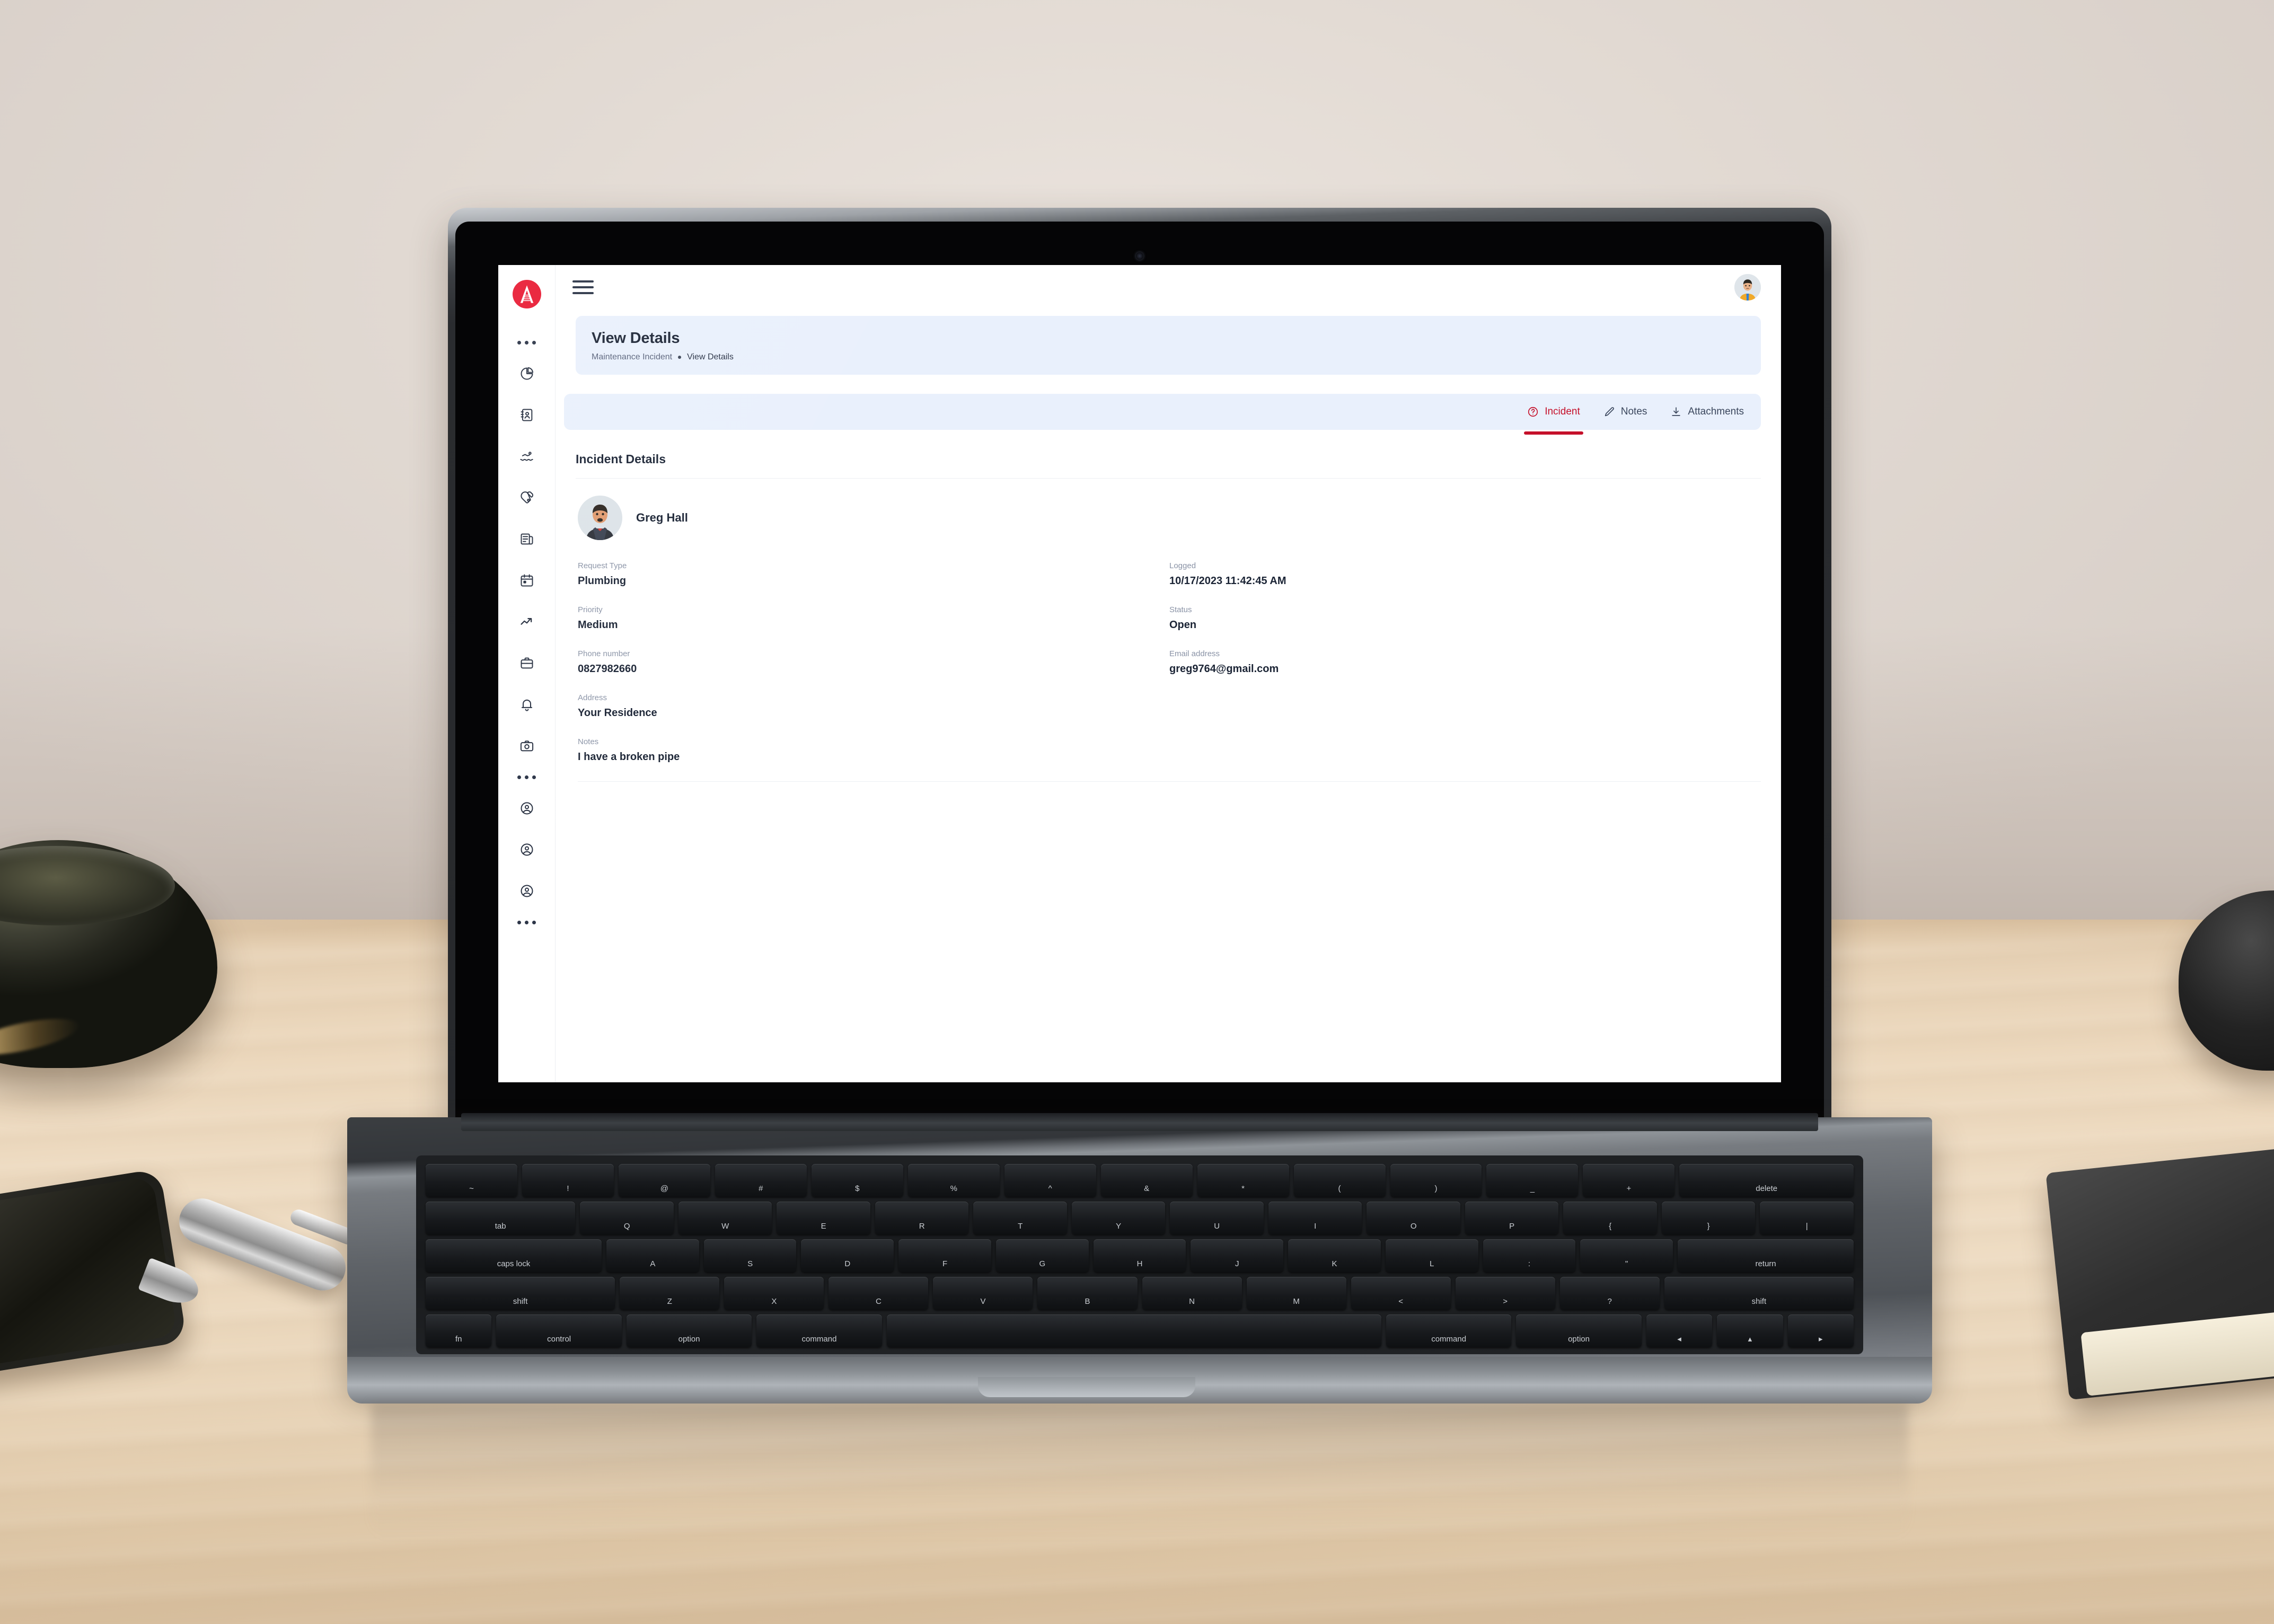 The image size is (2274, 1624). What do you see at coordinates (1339, 1180) in the screenshot?
I see `keyboard-key: (` at bounding box center [1339, 1180].